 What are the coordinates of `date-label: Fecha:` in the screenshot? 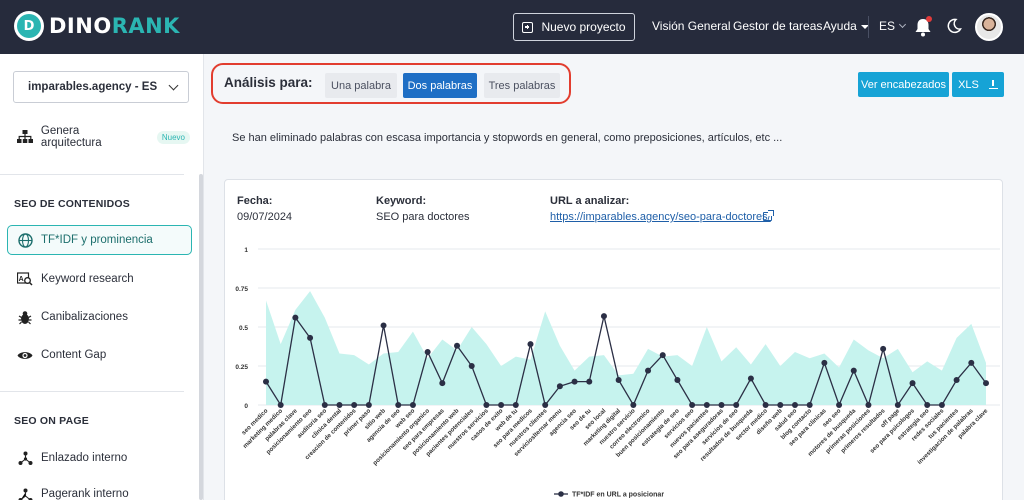 It's located at (255, 201).